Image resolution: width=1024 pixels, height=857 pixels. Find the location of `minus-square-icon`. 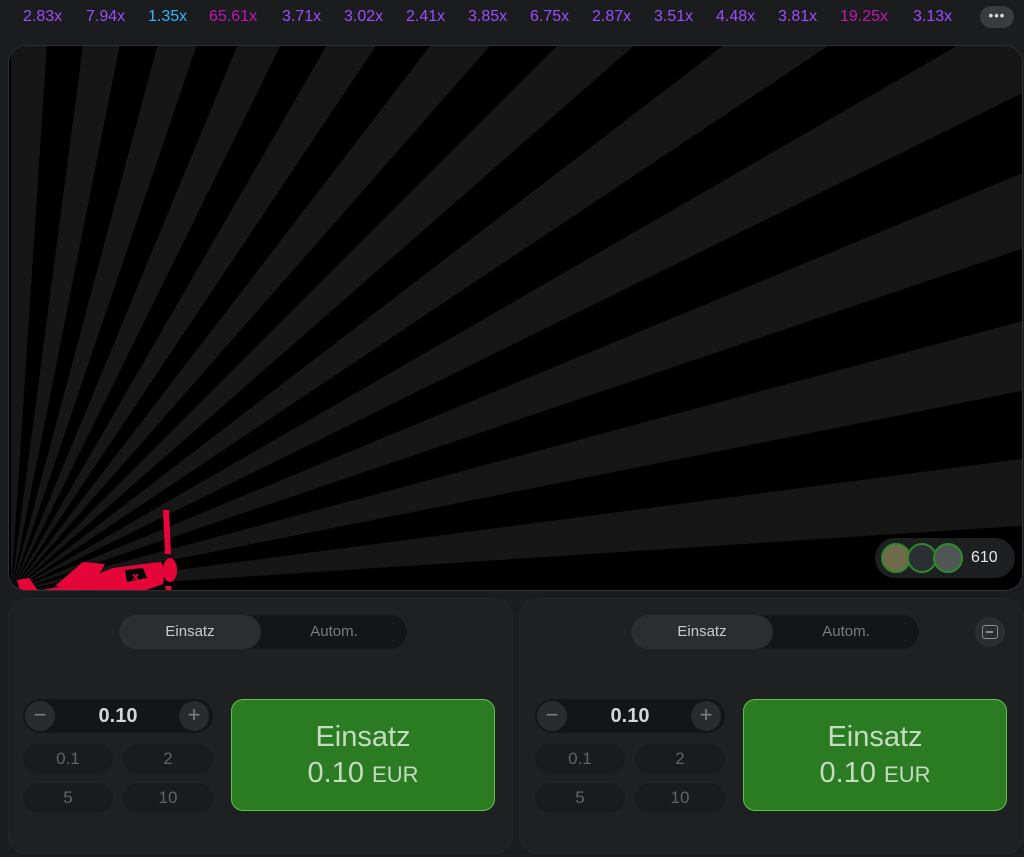

minus-square-icon is located at coordinates (990, 632).